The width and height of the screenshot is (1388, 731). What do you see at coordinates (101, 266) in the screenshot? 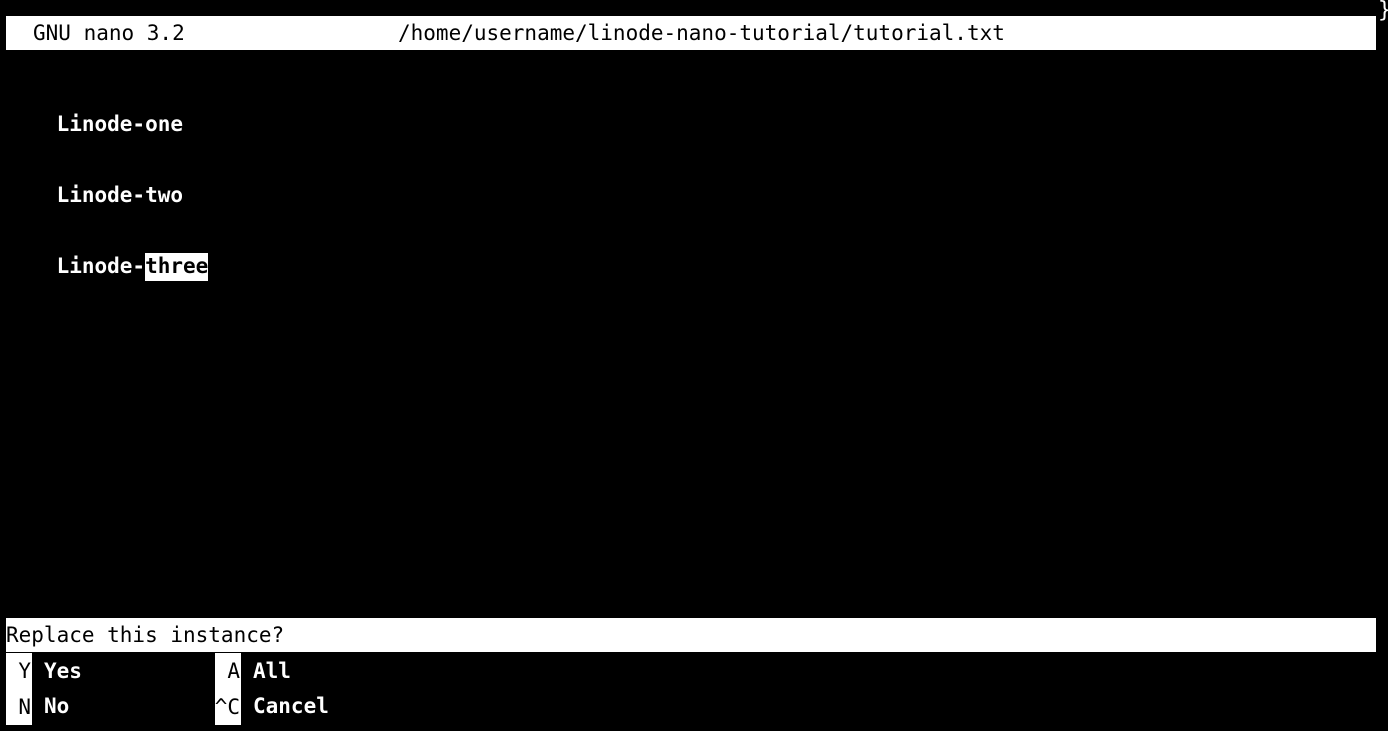
I see `line-text: Linode-` at bounding box center [101, 266].